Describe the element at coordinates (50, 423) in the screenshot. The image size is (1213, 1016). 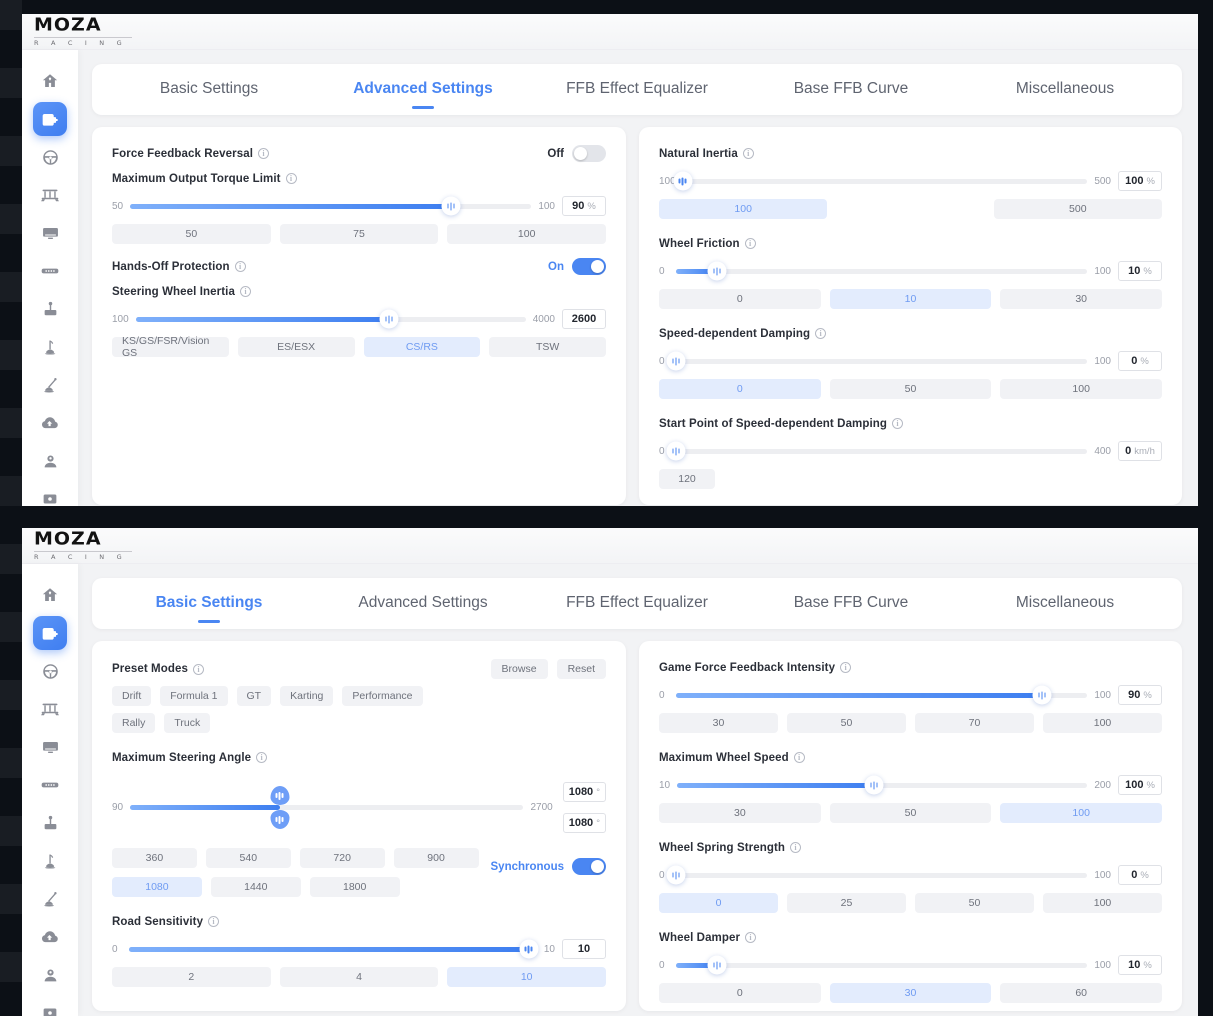
I see `sidebar-item-cloud` at that location.